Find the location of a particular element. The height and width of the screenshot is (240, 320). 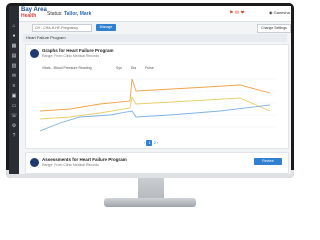

chart-legend: Sys Dia Pulse is located at coordinates (139, 68).